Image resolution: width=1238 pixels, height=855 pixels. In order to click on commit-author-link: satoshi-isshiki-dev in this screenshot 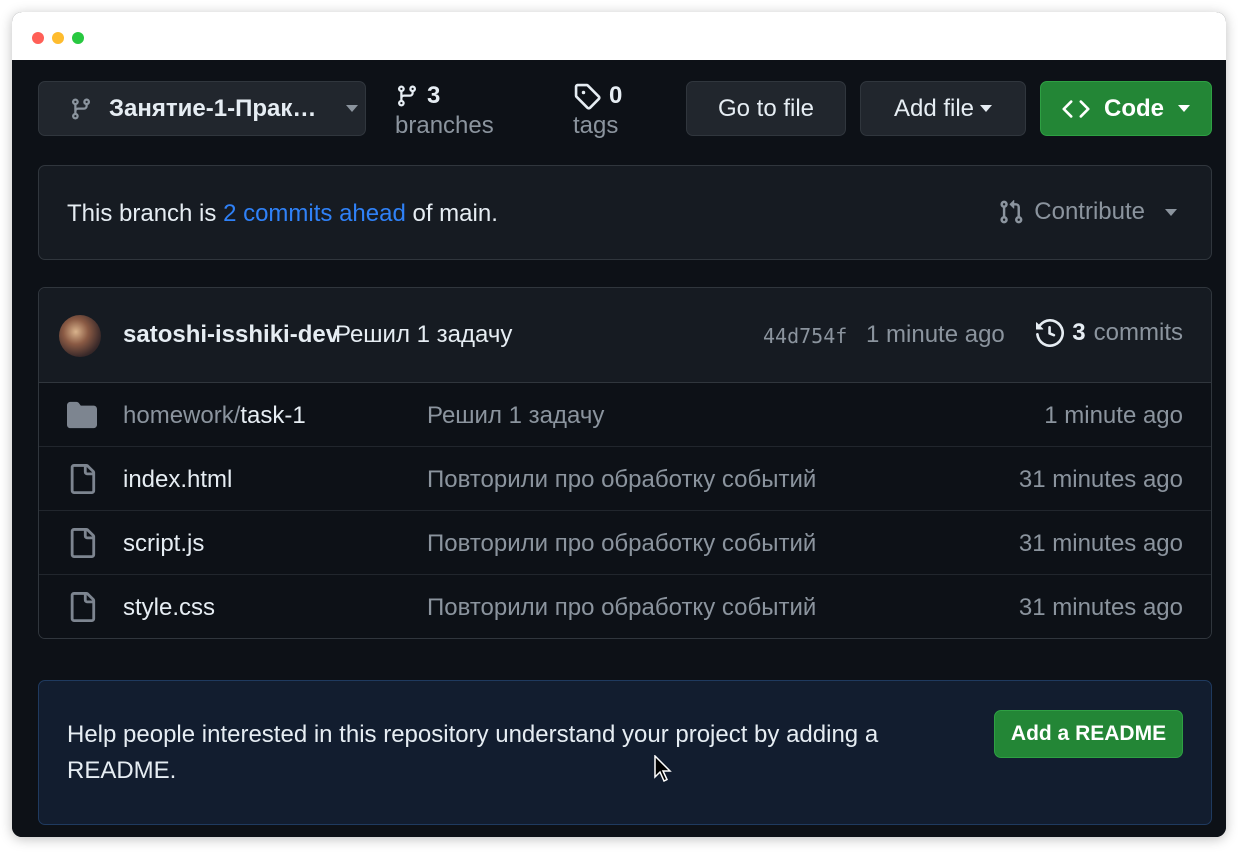, I will do `click(231, 335)`.